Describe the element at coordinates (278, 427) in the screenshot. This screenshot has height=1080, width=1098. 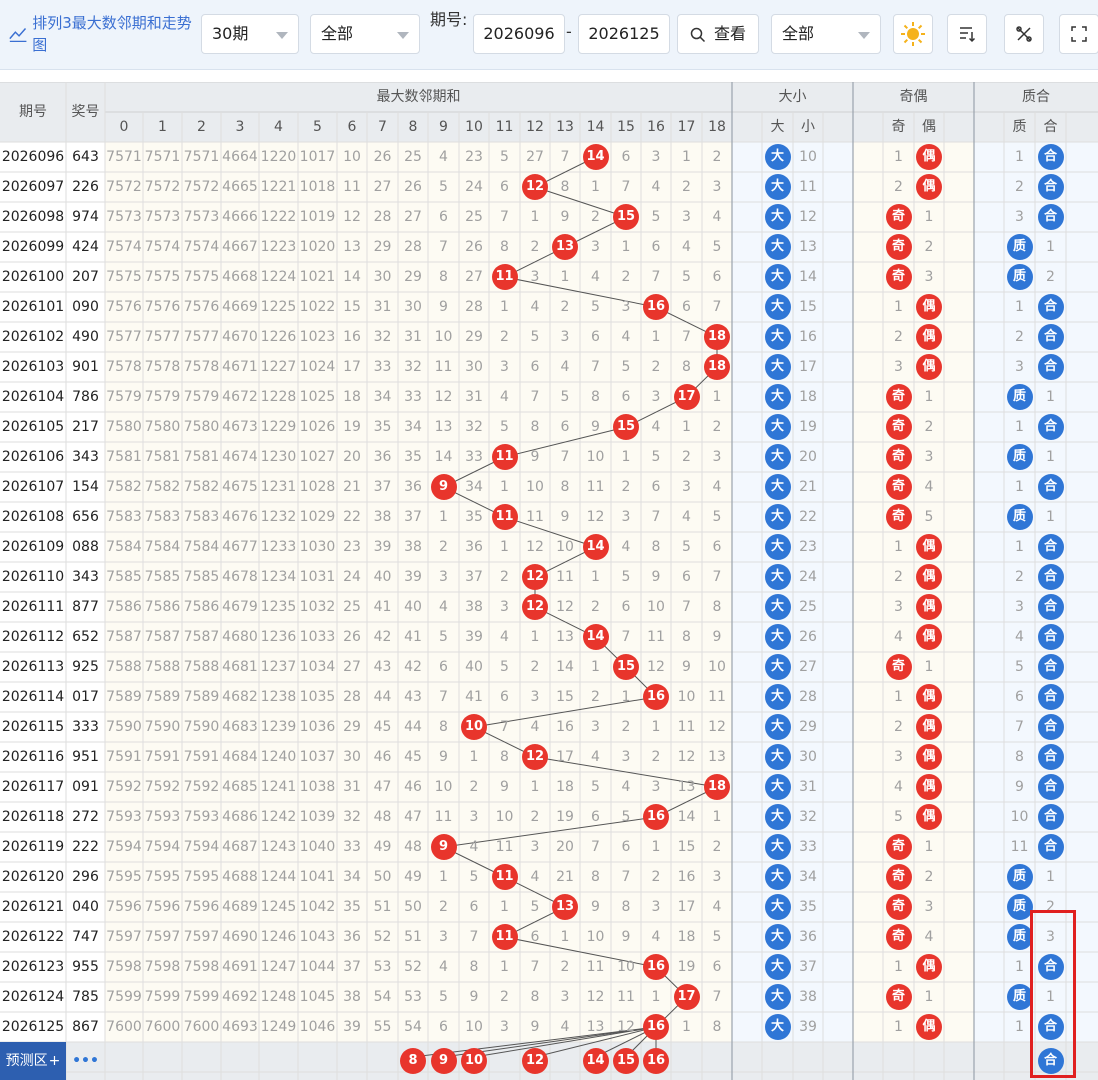
I see `sum-cell: 1229` at that location.